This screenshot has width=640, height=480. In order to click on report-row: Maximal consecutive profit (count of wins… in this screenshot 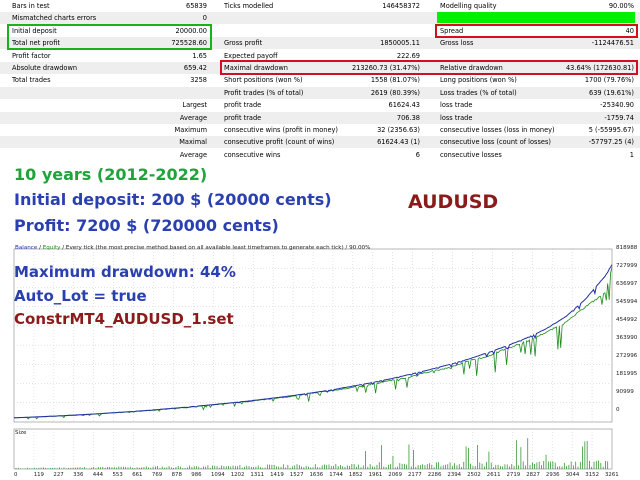, I will do `click(320, 142)`.